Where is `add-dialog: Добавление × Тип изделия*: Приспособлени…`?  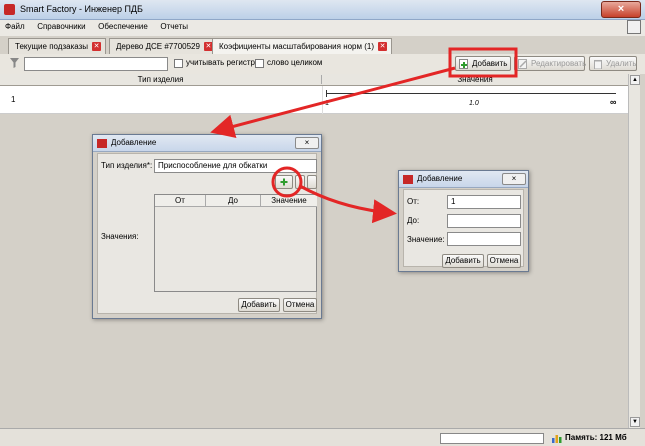
add-dialog: Добавление × Тип изделия*: Приспособлени… is located at coordinates (207, 226).